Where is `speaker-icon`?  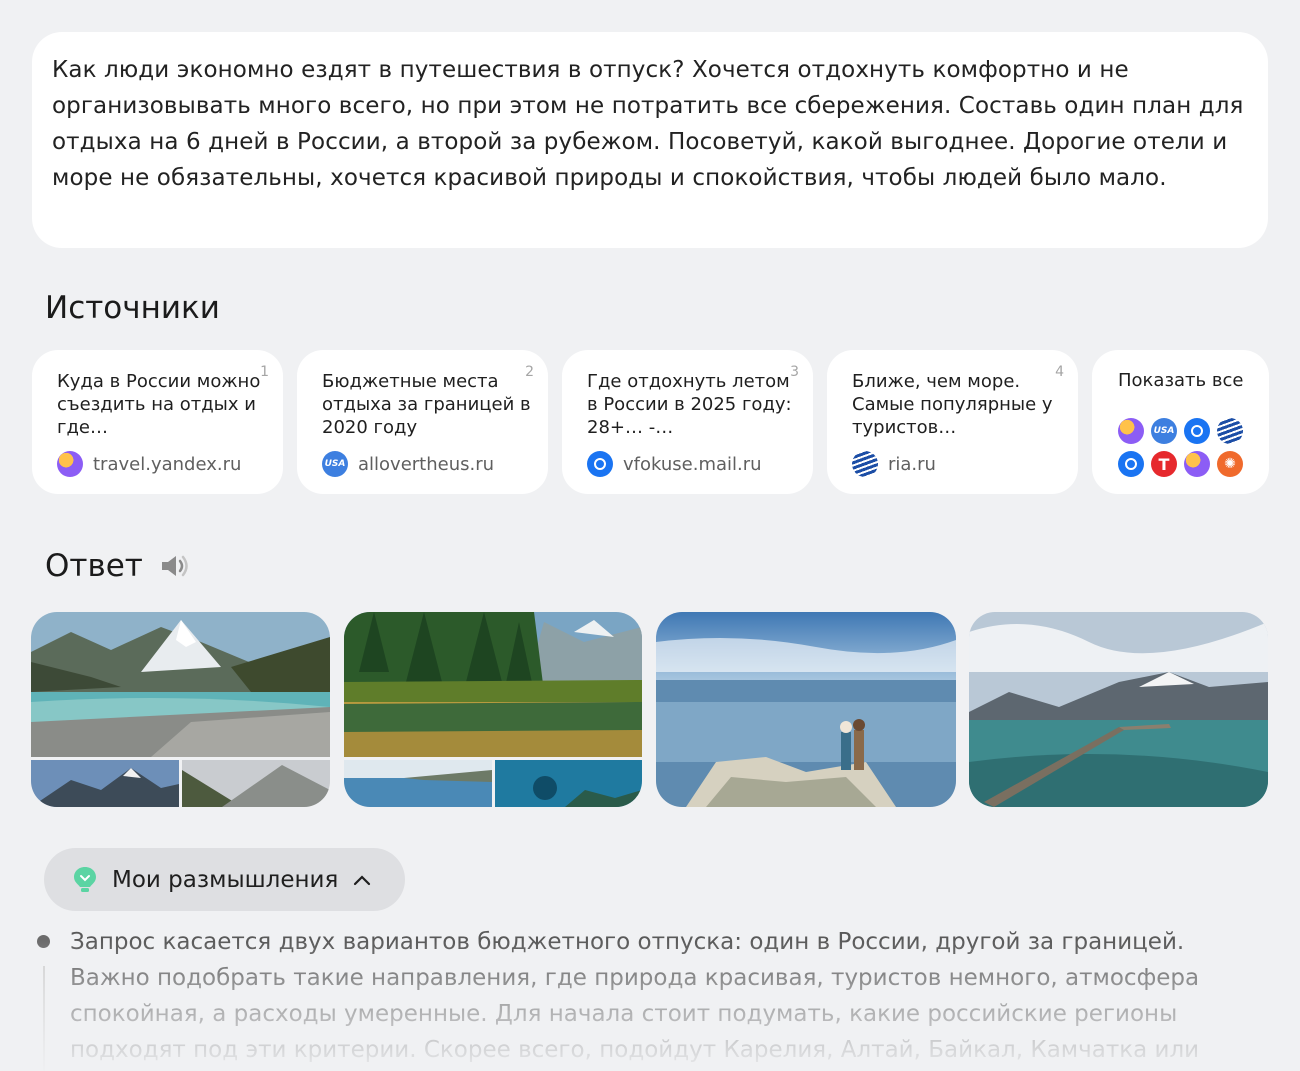
speaker-icon is located at coordinates (175, 566).